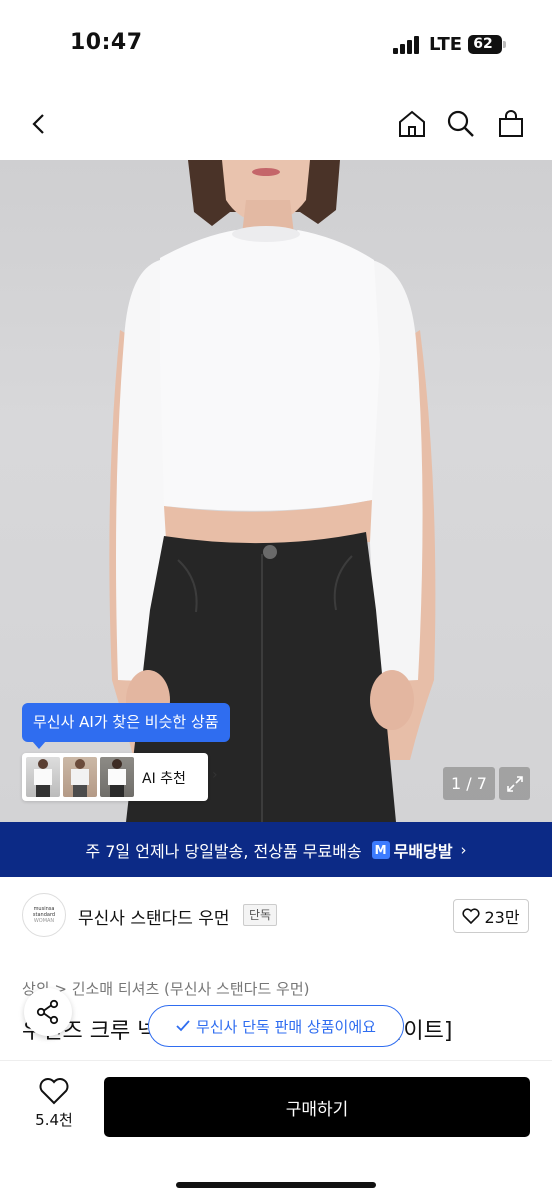 This screenshot has height=1200, width=552. What do you see at coordinates (183, 1026) in the screenshot?
I see `check-icon` at bounding box center [183, 1026].